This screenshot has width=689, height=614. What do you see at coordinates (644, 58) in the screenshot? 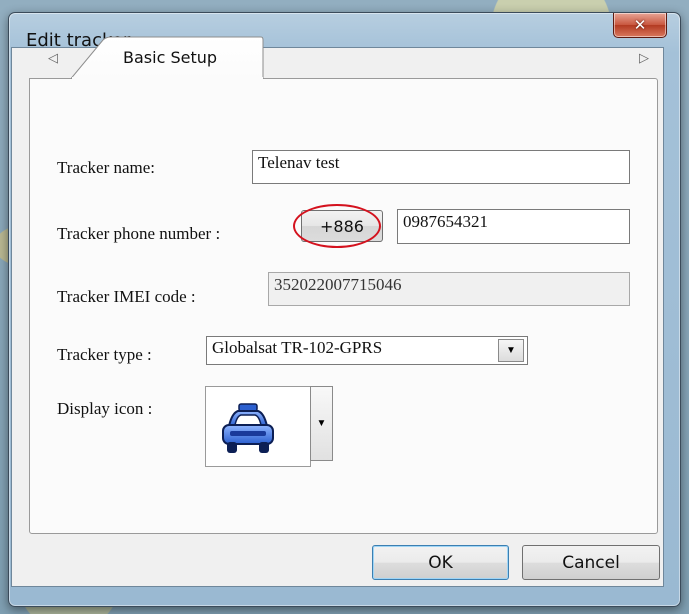
I see `tab-scroll-right-icon: ▷` at bounding box center [644, 58].